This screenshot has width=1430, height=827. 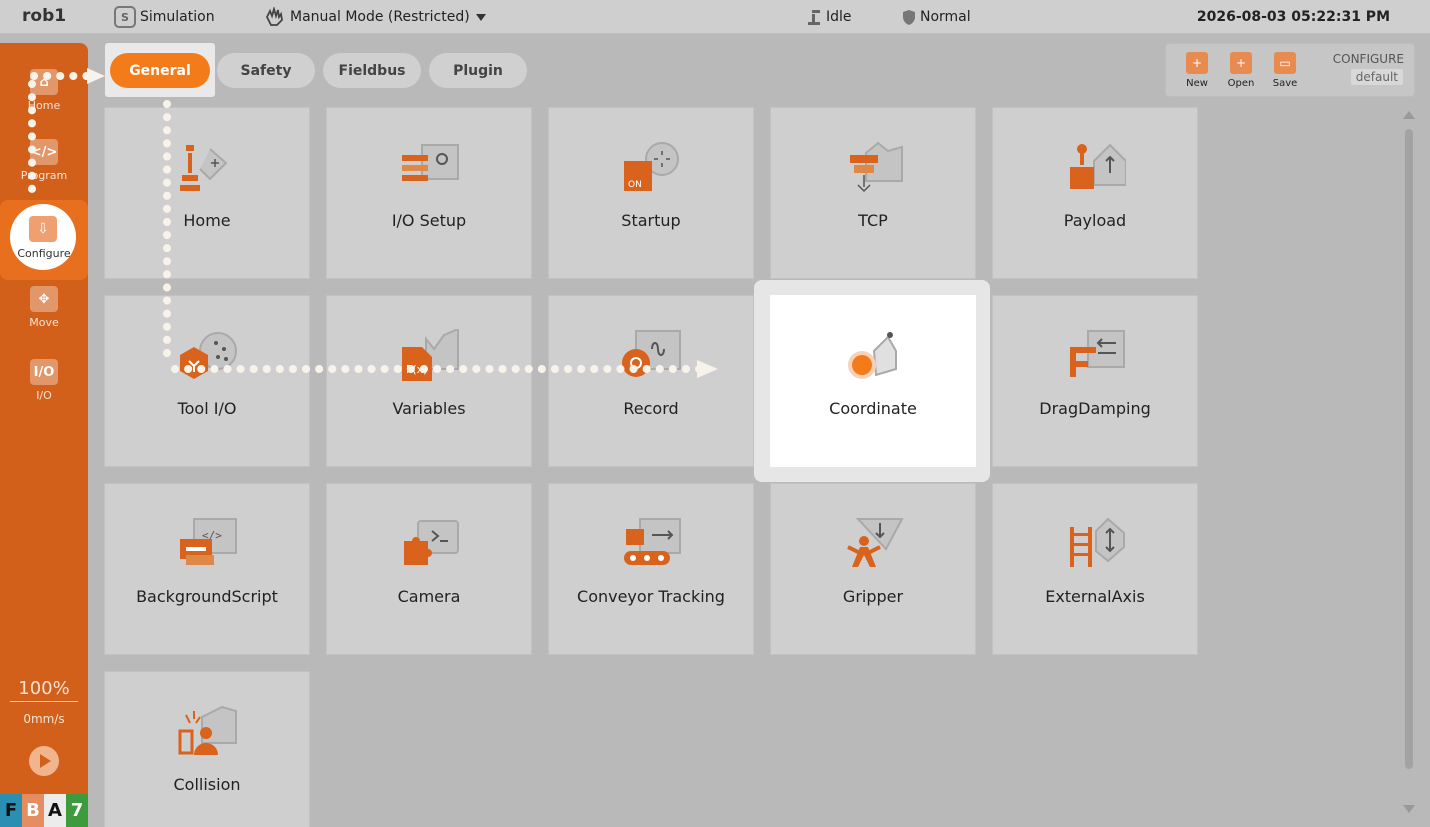 I want to click on scroll-down-arrow, so click(x=1409, y=809).